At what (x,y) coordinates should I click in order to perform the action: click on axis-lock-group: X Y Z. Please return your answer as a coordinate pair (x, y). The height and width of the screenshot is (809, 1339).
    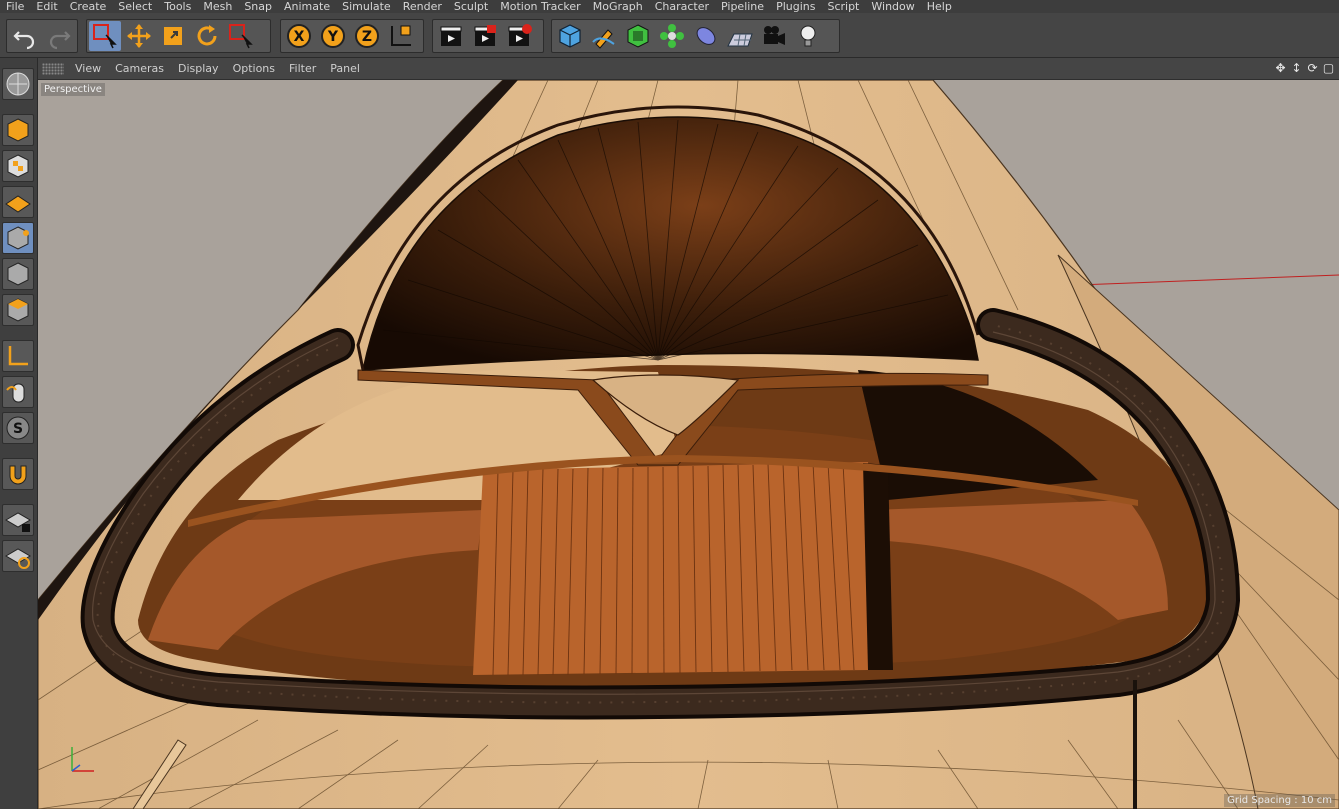
    Looking at the image, I should click on (352, 36).